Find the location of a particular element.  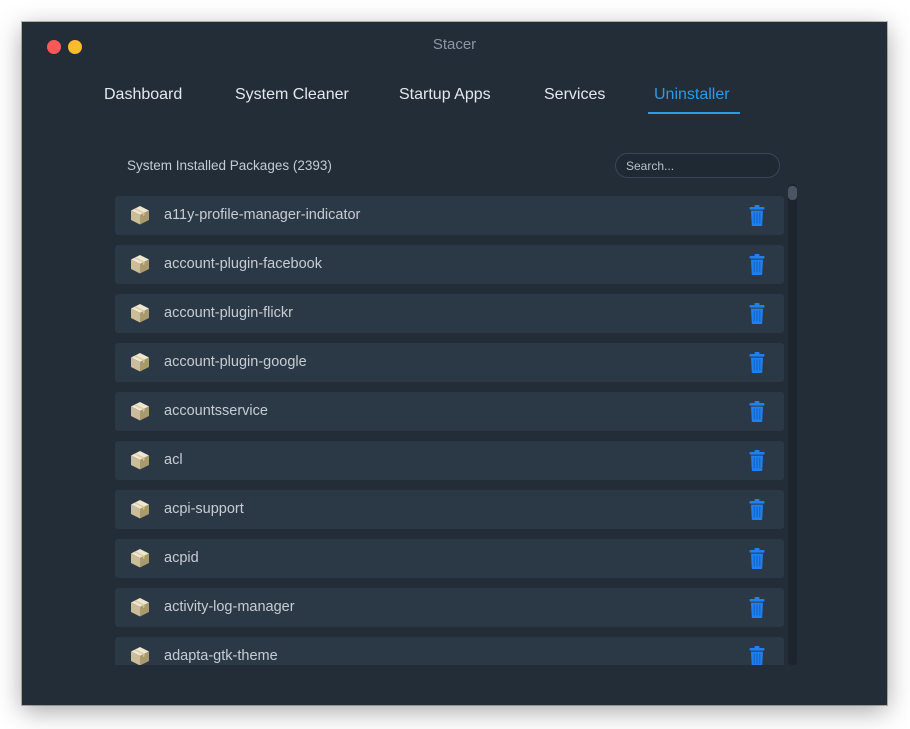

package-row: acpid is located at coordinates (449, 558).